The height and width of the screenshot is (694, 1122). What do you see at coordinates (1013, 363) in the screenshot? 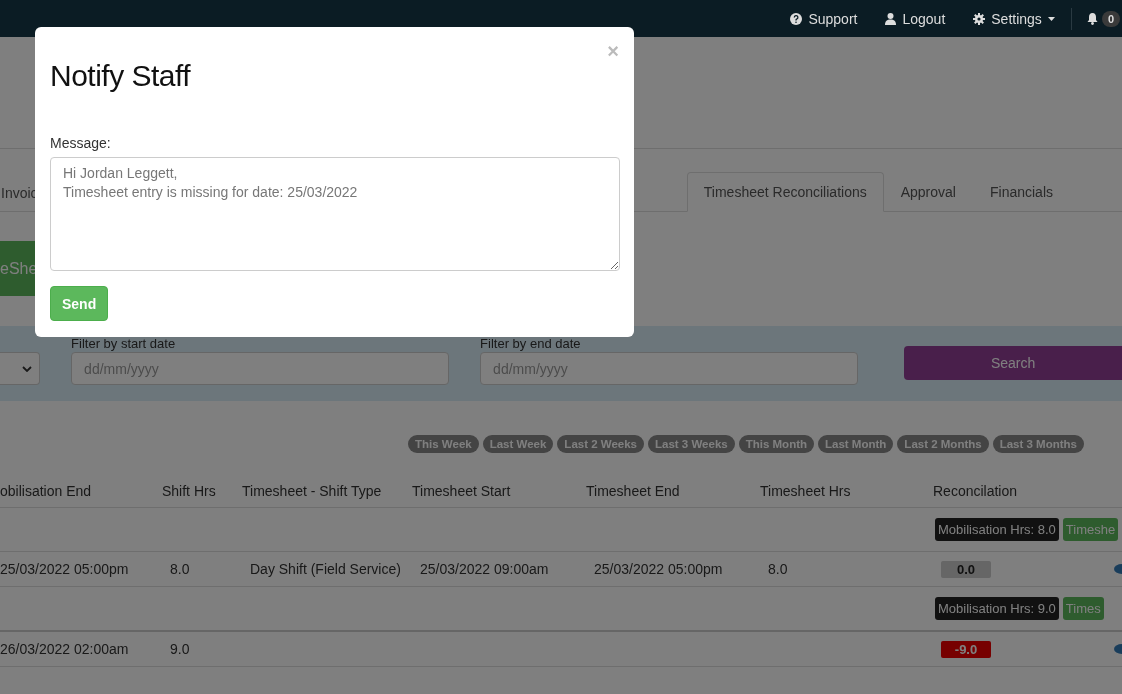
I see `search-button: Search` at bounding box center [1013, 363].